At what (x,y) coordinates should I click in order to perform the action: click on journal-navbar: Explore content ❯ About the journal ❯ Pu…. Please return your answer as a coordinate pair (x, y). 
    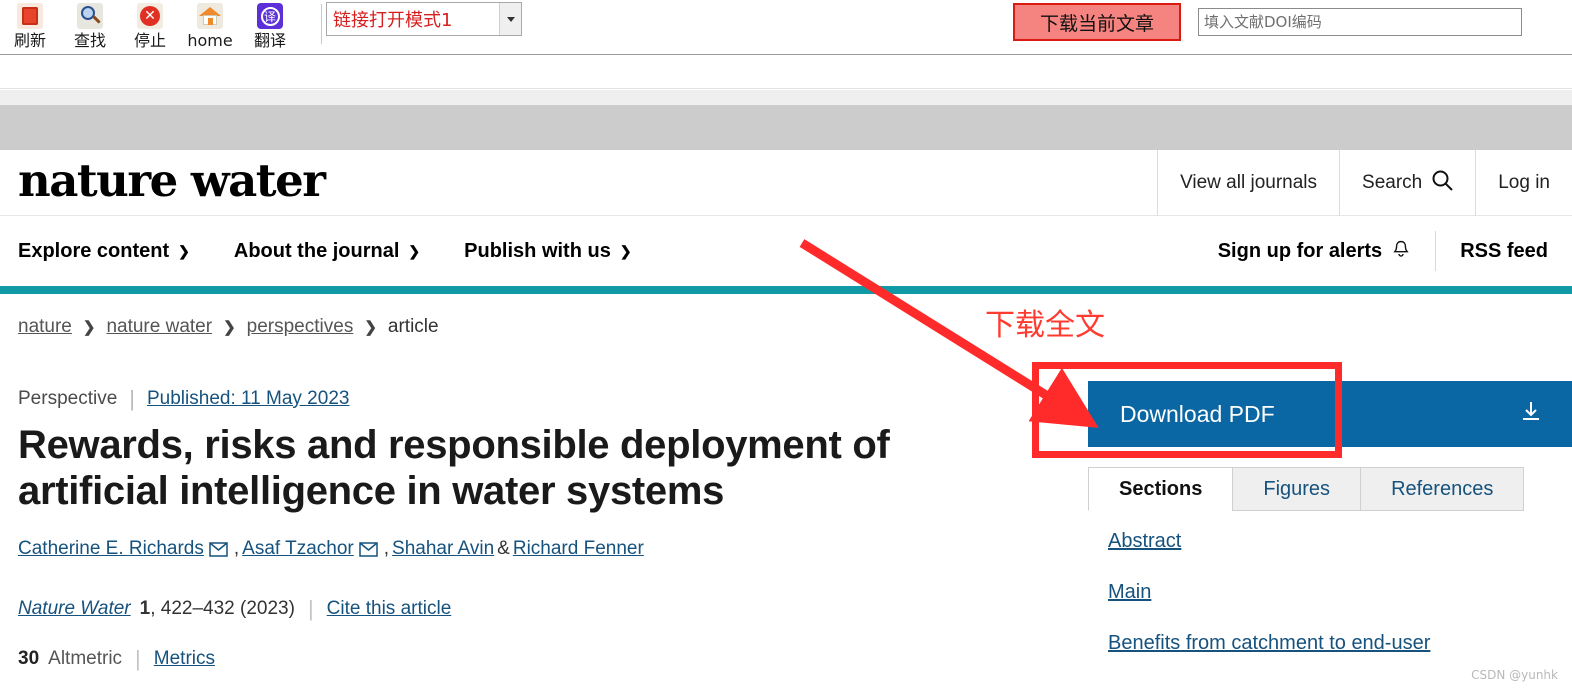
    Looking at the image, I should click on (786, 251).